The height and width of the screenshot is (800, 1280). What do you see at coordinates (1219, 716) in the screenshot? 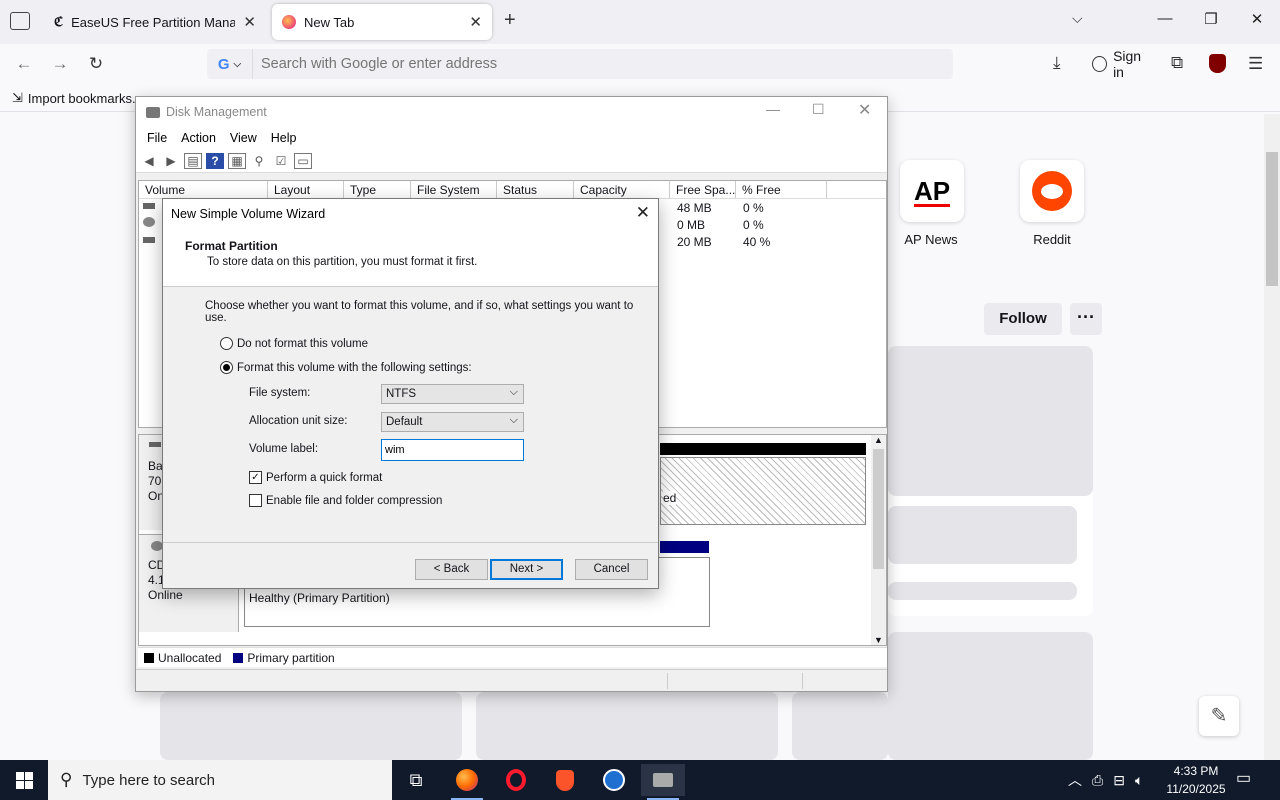
I see `edit-pencil-icon: ✎` at bounding box center [1219, 716].